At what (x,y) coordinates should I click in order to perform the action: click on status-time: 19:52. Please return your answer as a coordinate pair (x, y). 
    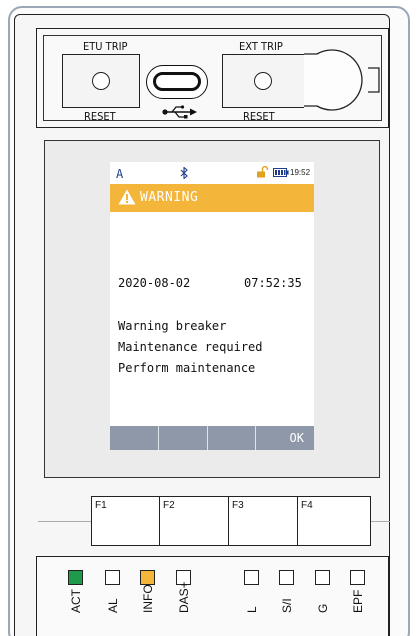
    Looking at the image, I should click on (300, 172).